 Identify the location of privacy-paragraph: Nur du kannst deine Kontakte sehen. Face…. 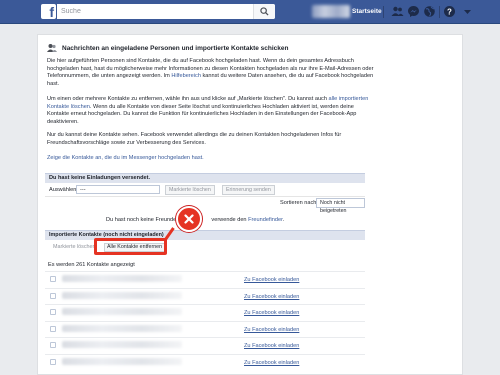
(194, 139).